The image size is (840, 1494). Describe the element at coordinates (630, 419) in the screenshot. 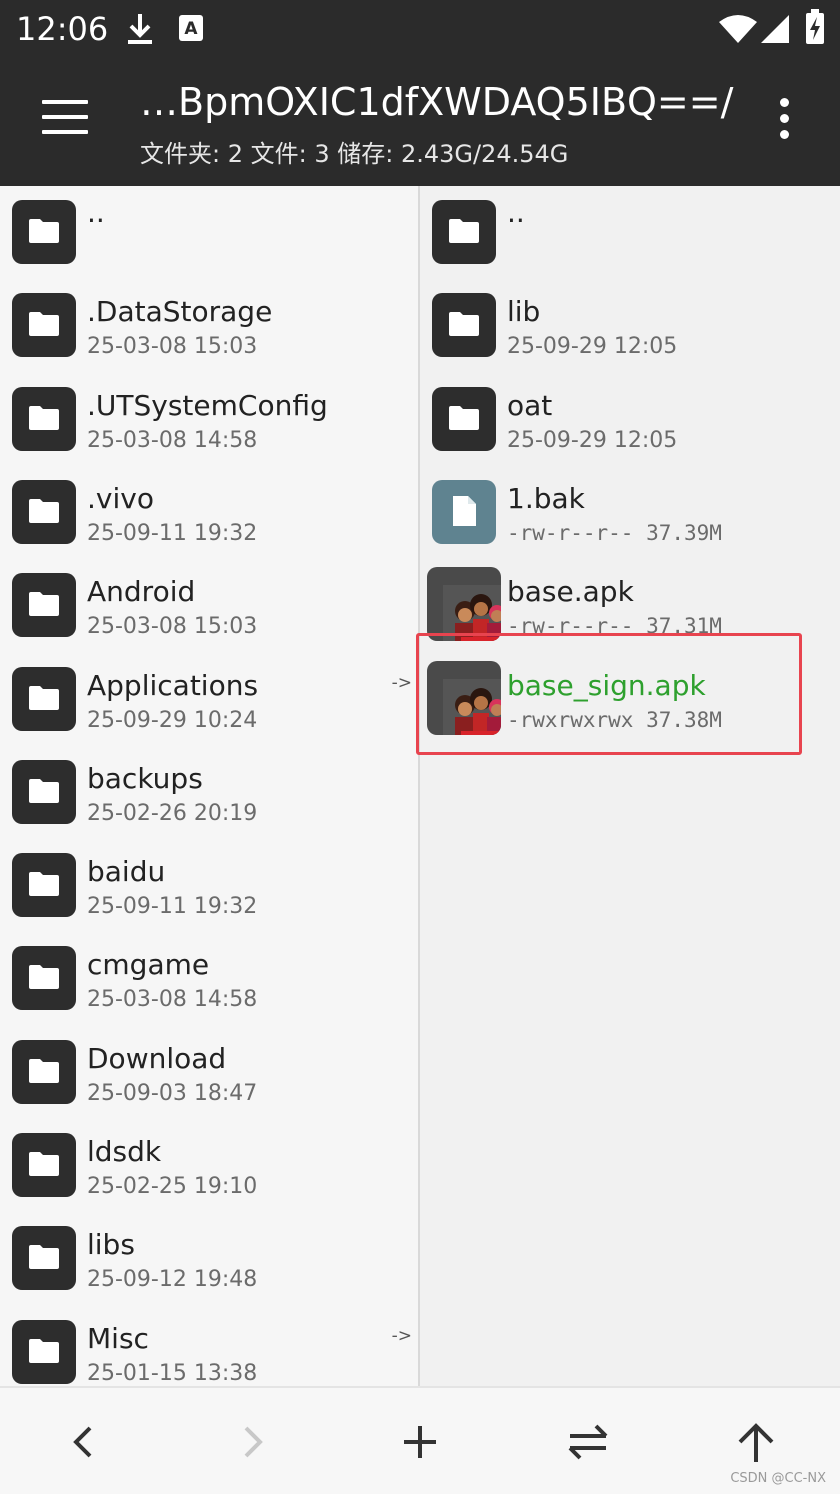

I see `file-list-item: oat 25-09-29 12:05` at that location.